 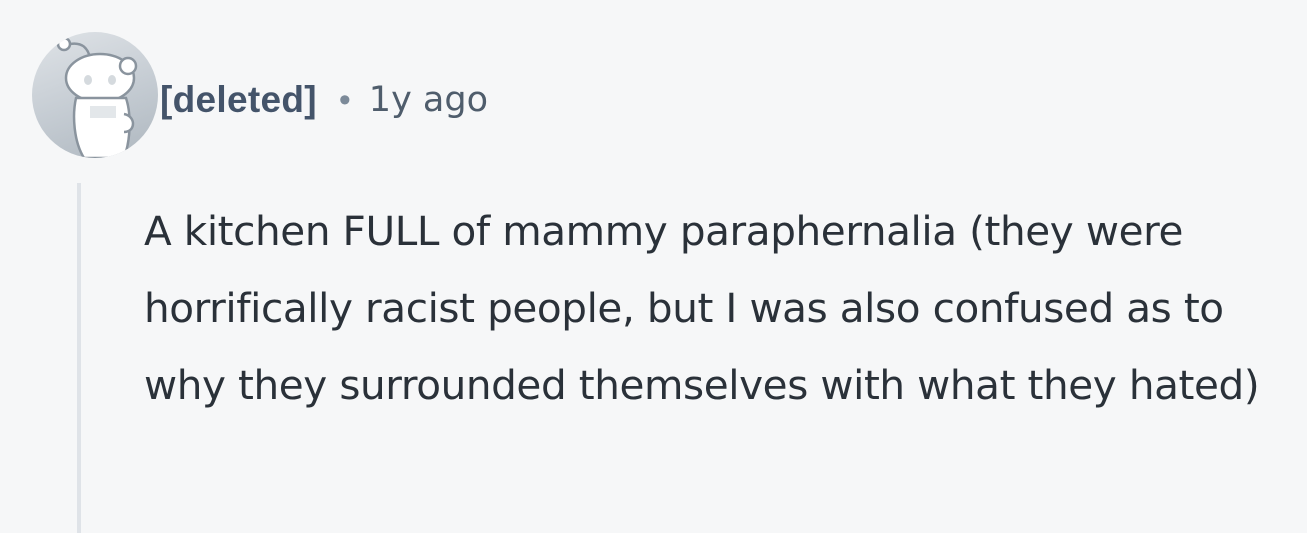 I want to click on reddit-snoo-icon, so click(x=97, y=97).